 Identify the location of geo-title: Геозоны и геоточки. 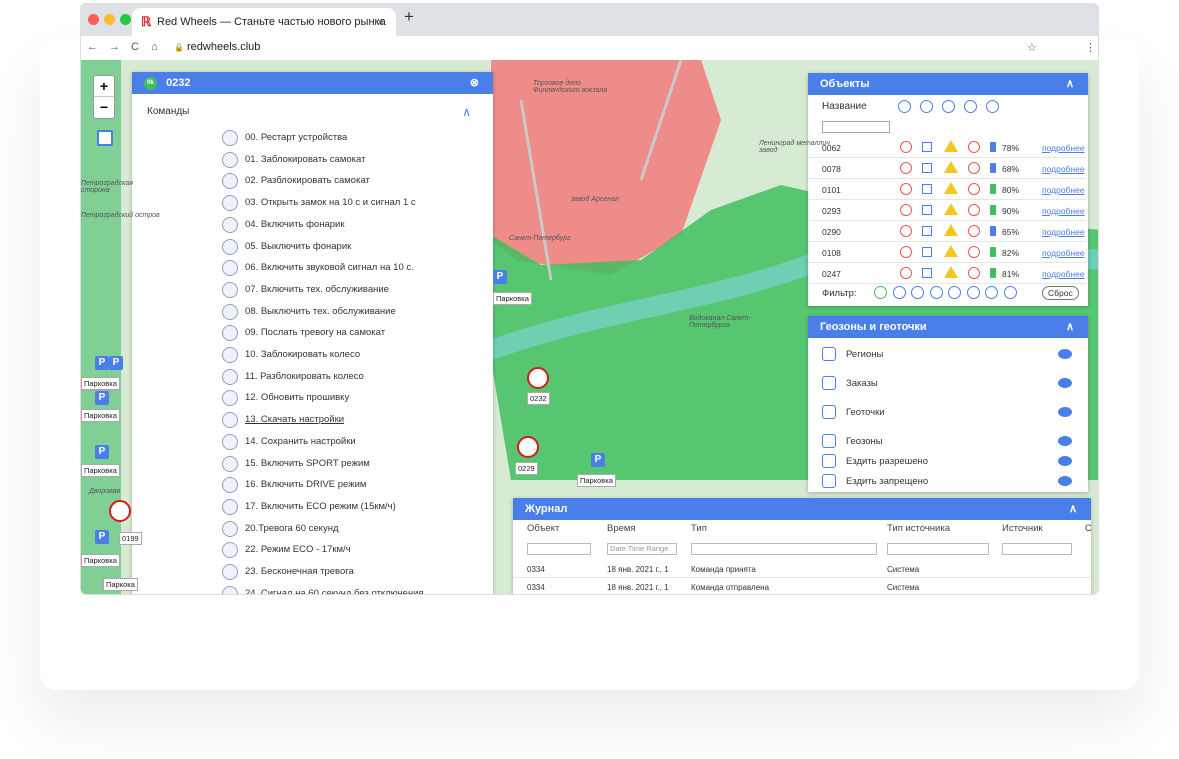
(873, 327).